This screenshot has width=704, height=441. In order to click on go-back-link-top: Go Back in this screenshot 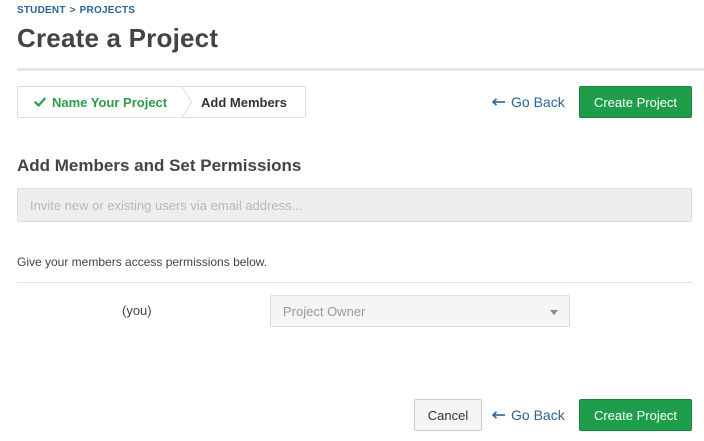, I will do `click(528, 102)`.